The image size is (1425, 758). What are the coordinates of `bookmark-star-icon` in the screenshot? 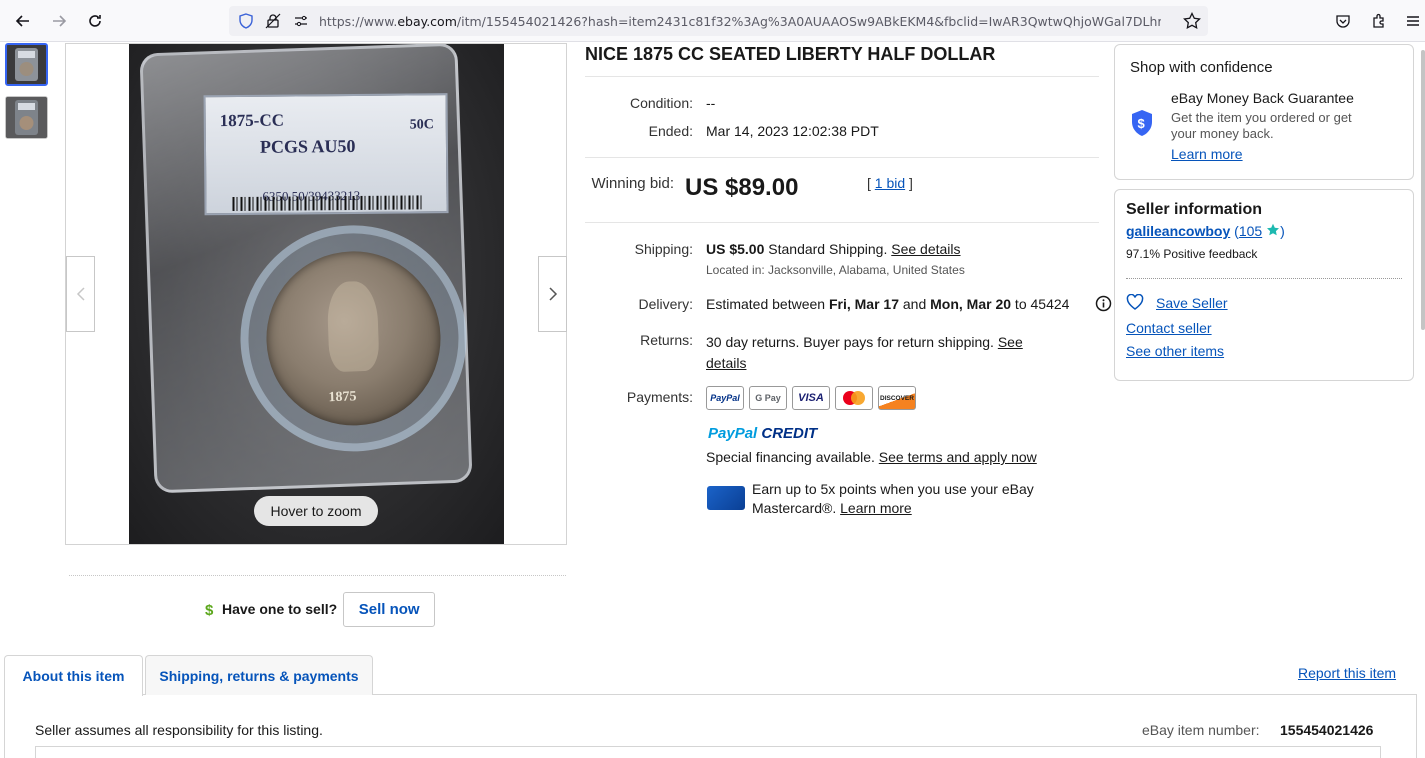 It's located at (1192, 21).